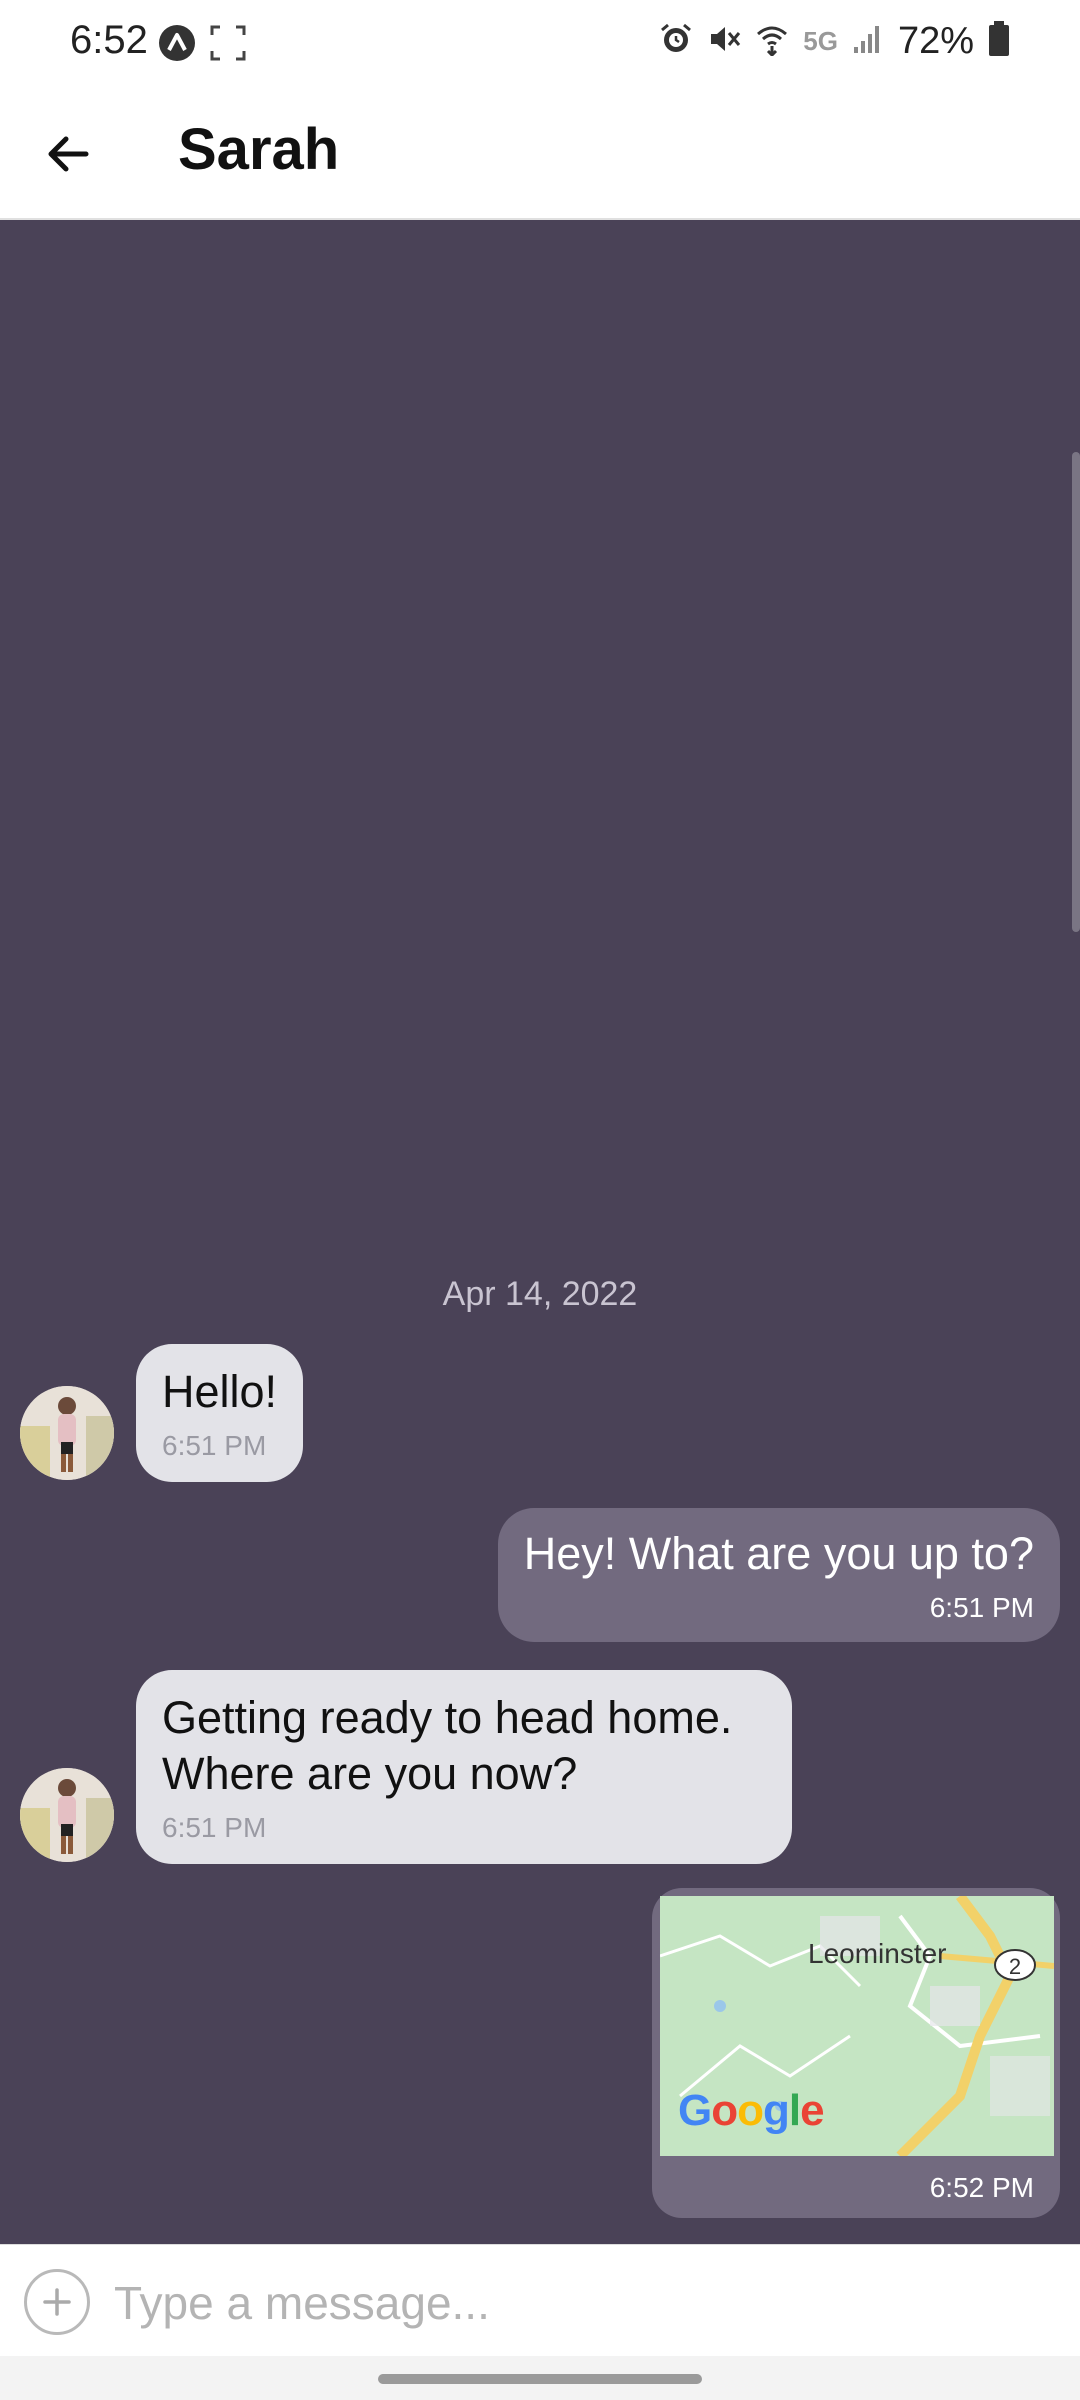 The width and height of the screenshot is (1080, 2400). Describe the element at coordinates (877, 1953) in the screenshot. I see `map-place-label: Leominster` at that location.